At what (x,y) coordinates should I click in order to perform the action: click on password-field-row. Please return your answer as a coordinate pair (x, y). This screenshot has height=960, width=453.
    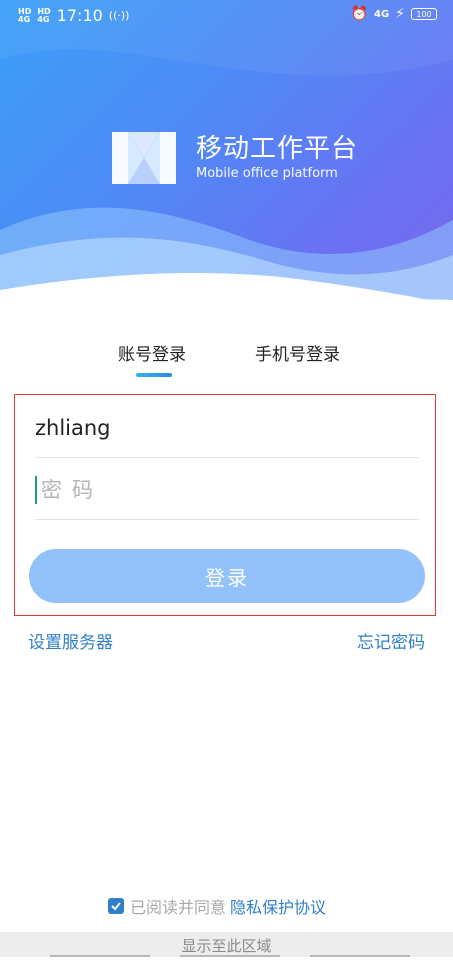
    Looking at the image, I should click on (230, 490).